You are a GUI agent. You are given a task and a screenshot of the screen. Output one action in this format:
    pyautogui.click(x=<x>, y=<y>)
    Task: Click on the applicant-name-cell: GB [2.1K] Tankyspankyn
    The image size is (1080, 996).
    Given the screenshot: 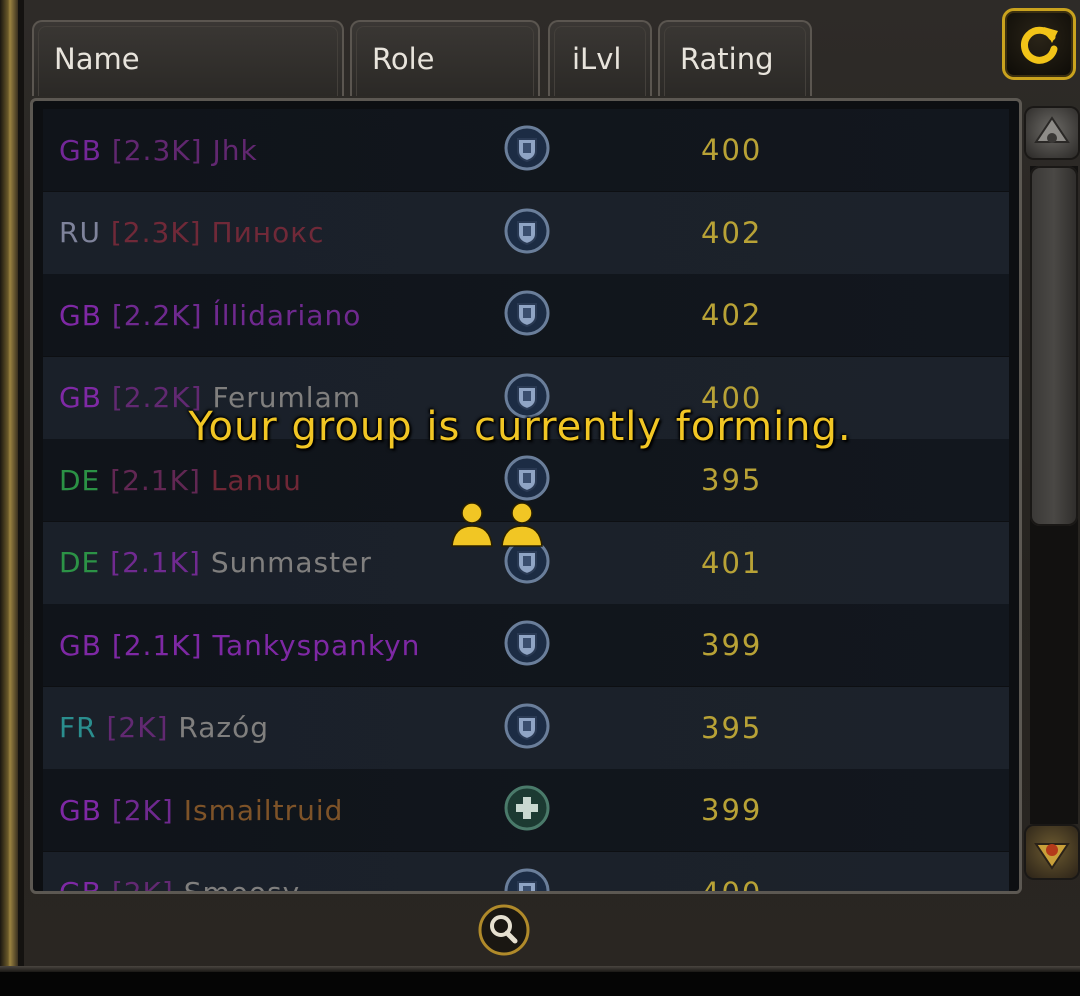 What is the action you would take?
    pyautogui.click(x=239, y=645)
    